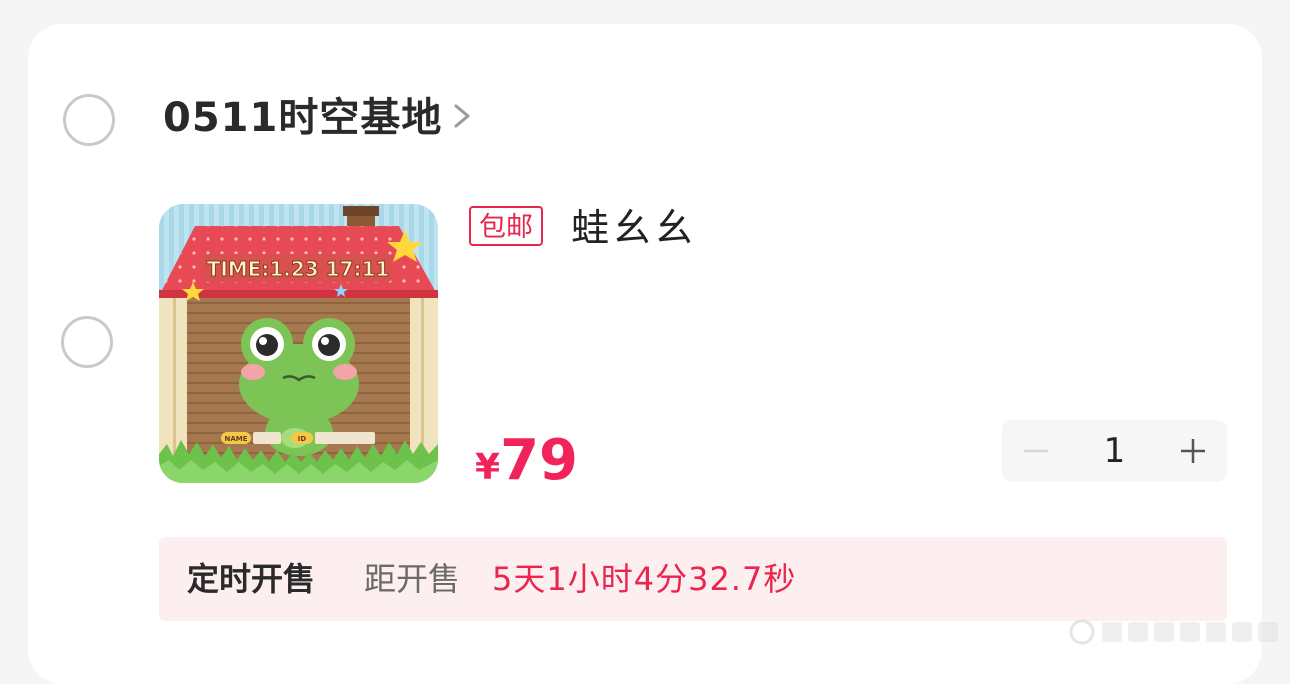 The width and height of the screenshot is (1290, 684). I want to click on plus-icon, so click(1193, 451).